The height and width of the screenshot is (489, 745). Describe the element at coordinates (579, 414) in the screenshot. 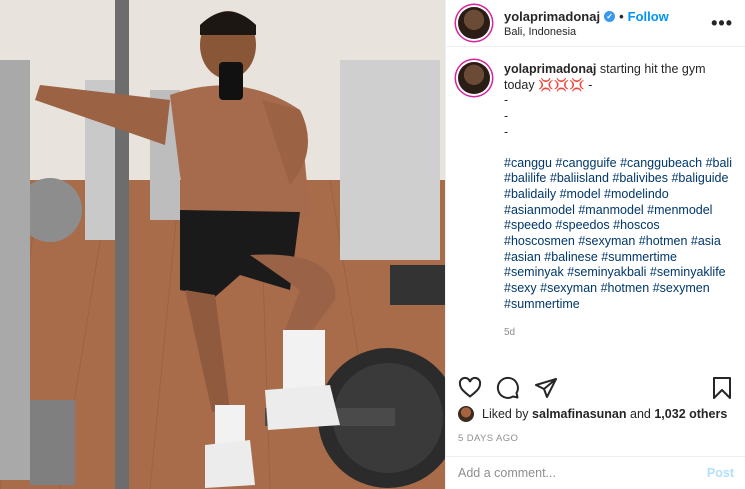

I see `liked-by-user: salmafinasunan` at that location.